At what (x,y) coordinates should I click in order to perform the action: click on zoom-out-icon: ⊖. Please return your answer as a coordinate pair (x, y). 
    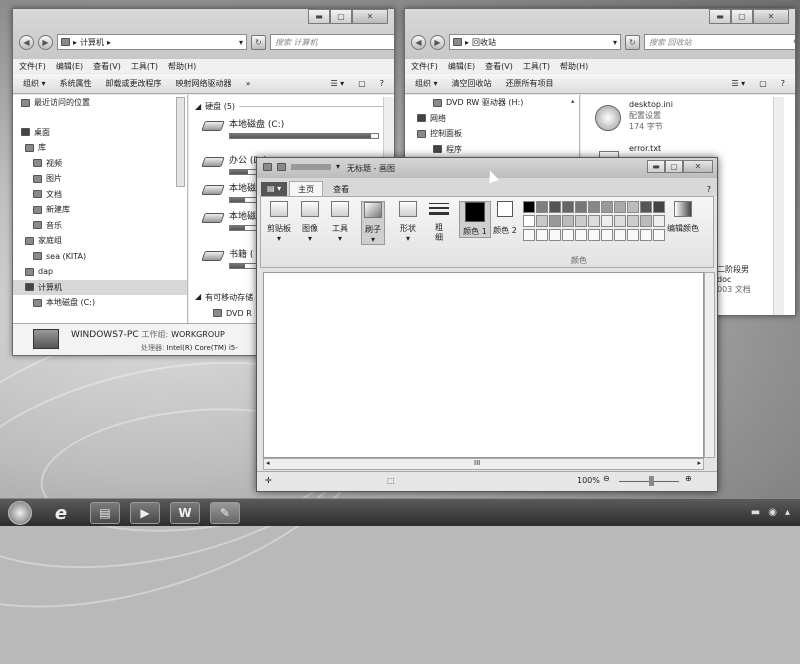
    Looking at the image, I should click on (606, 478).